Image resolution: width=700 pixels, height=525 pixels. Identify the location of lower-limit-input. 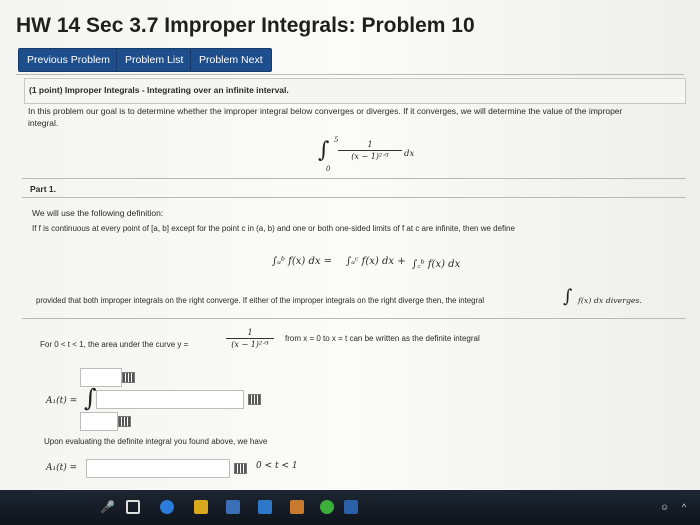
(99, 421).